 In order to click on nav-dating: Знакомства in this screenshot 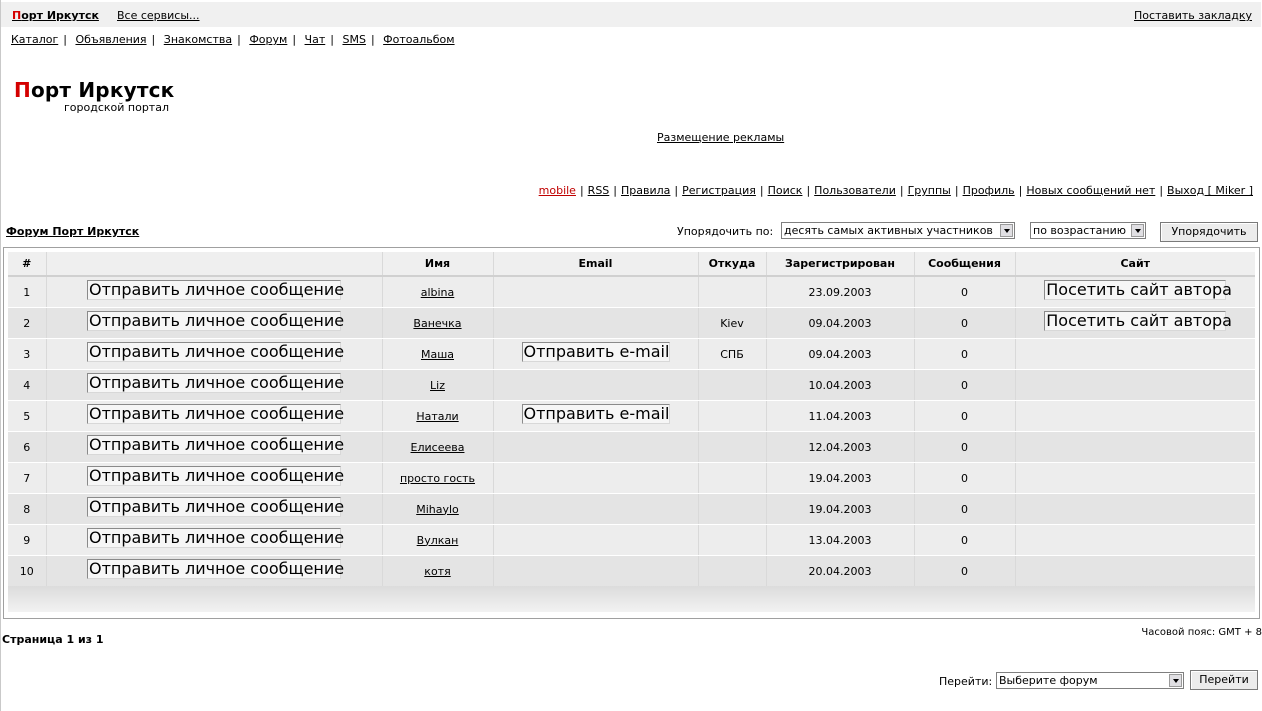, I will do `click(198, 39)`.